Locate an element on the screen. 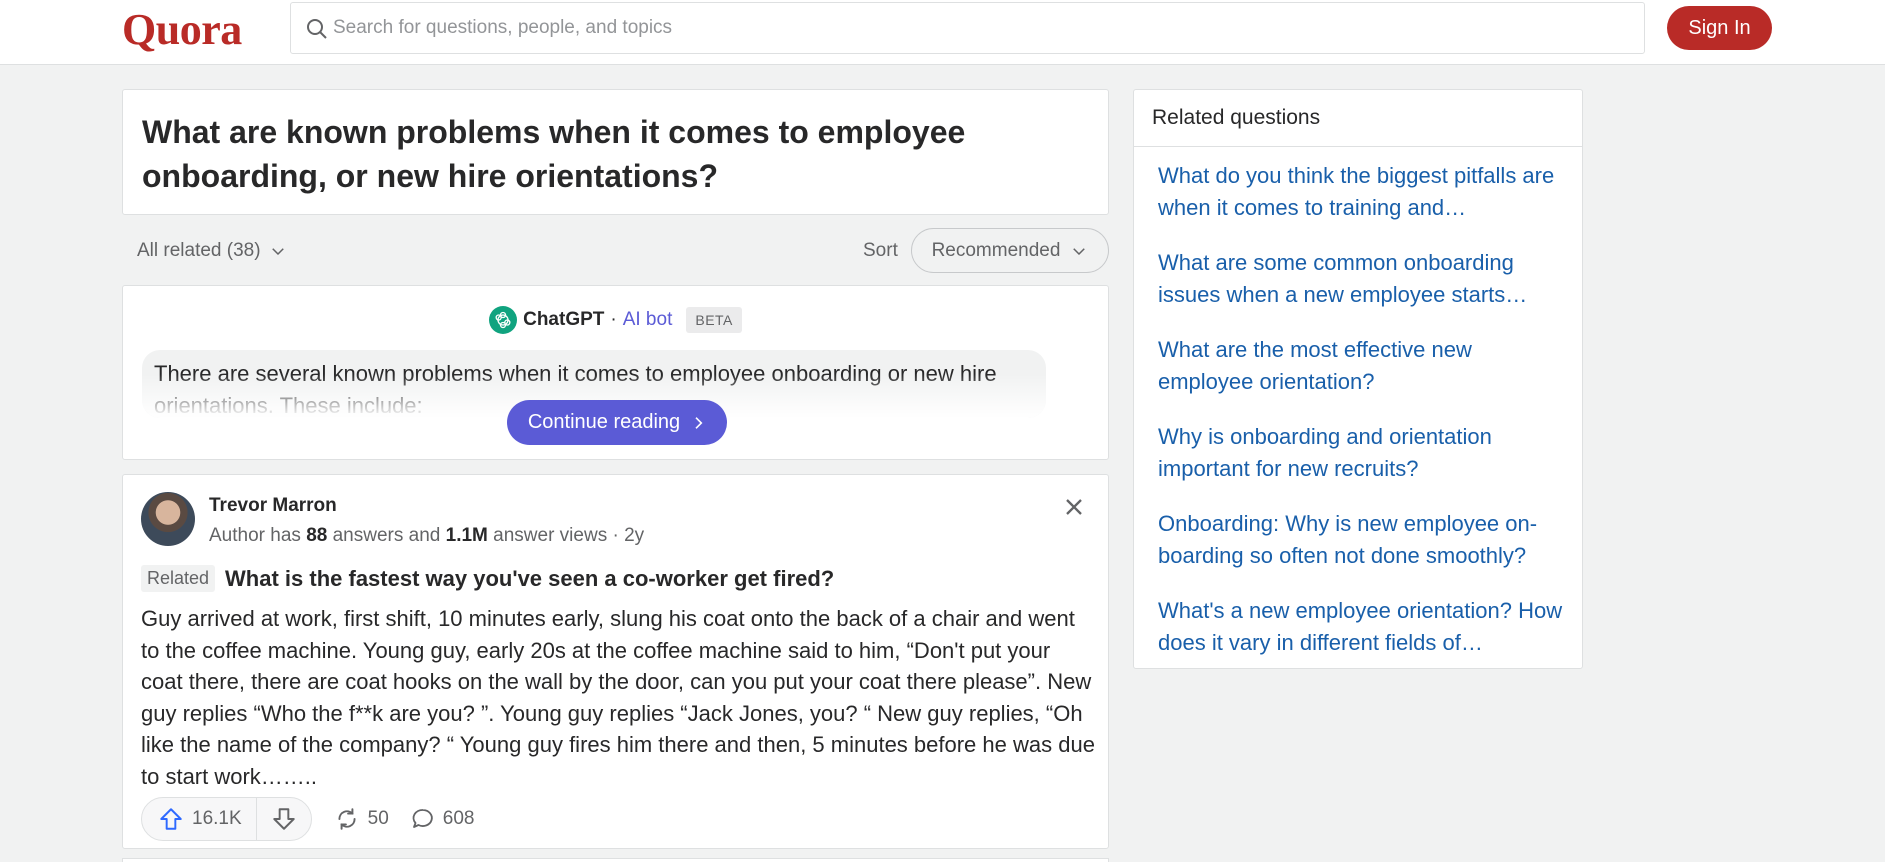 The height and width of the screenshot is (862, 1885). comment-icon is located at coordinates (422, 818).